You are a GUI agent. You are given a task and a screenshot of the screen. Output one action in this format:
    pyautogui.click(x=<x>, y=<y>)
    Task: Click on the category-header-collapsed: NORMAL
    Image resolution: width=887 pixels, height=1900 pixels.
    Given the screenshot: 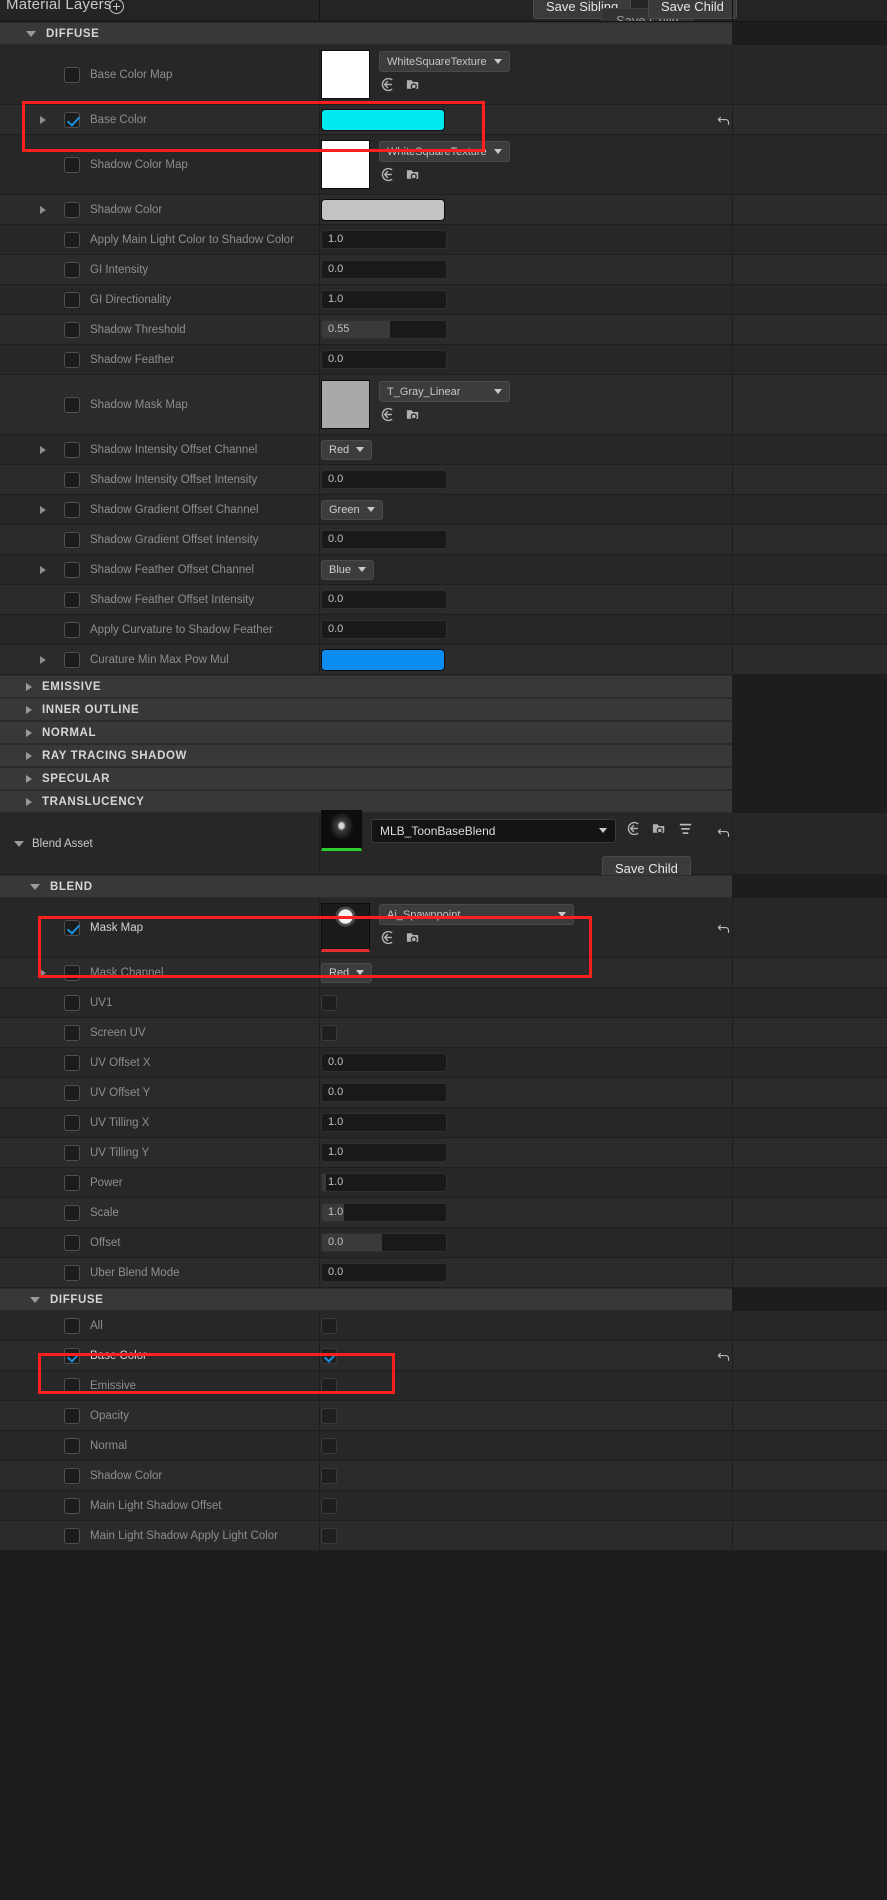 What is the action you would take?
    pyautogui.click(x=366, y=732)
    